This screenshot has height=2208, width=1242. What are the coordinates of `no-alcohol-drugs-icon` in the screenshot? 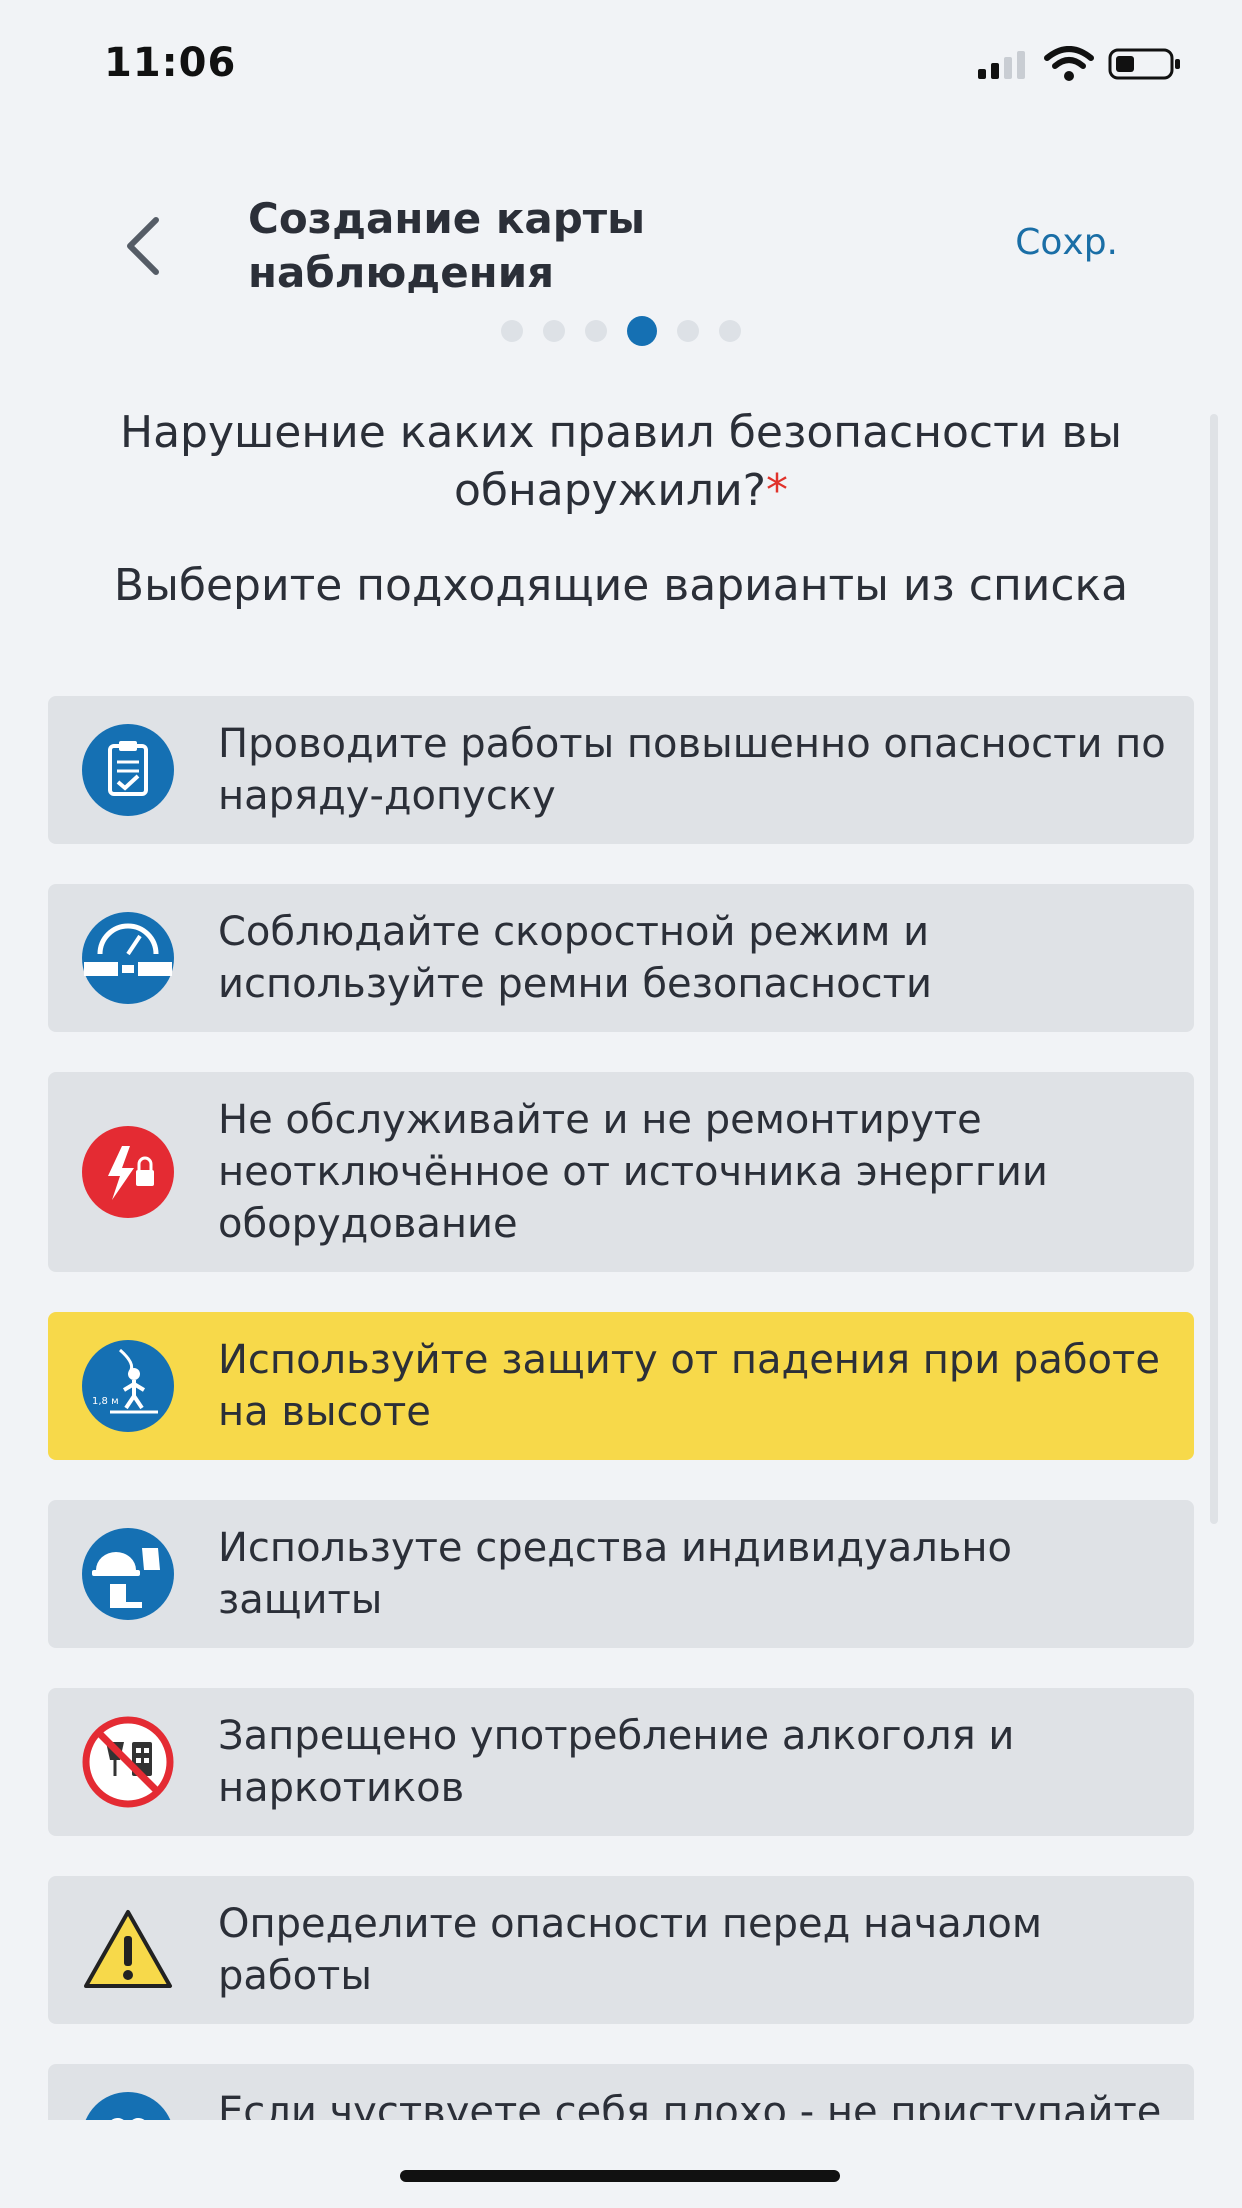 It's located at (128, 1762).